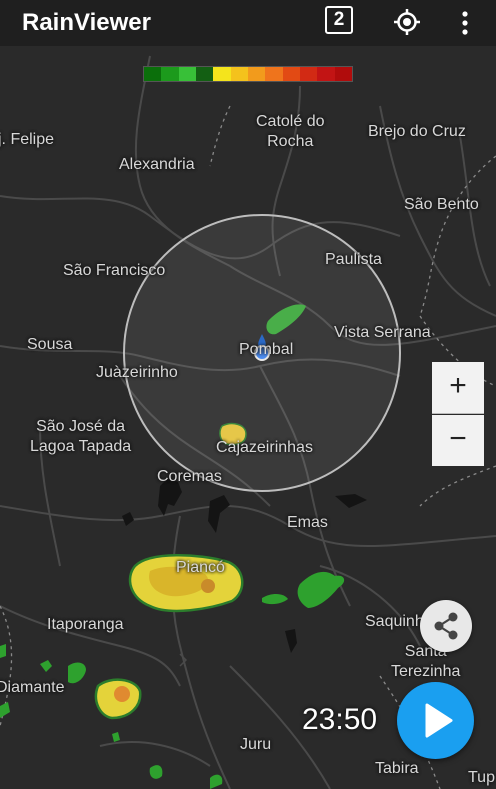  Describe the element at coordinates (157, 164) in the screenshot. I see `place-label: Alexandria` at that location.